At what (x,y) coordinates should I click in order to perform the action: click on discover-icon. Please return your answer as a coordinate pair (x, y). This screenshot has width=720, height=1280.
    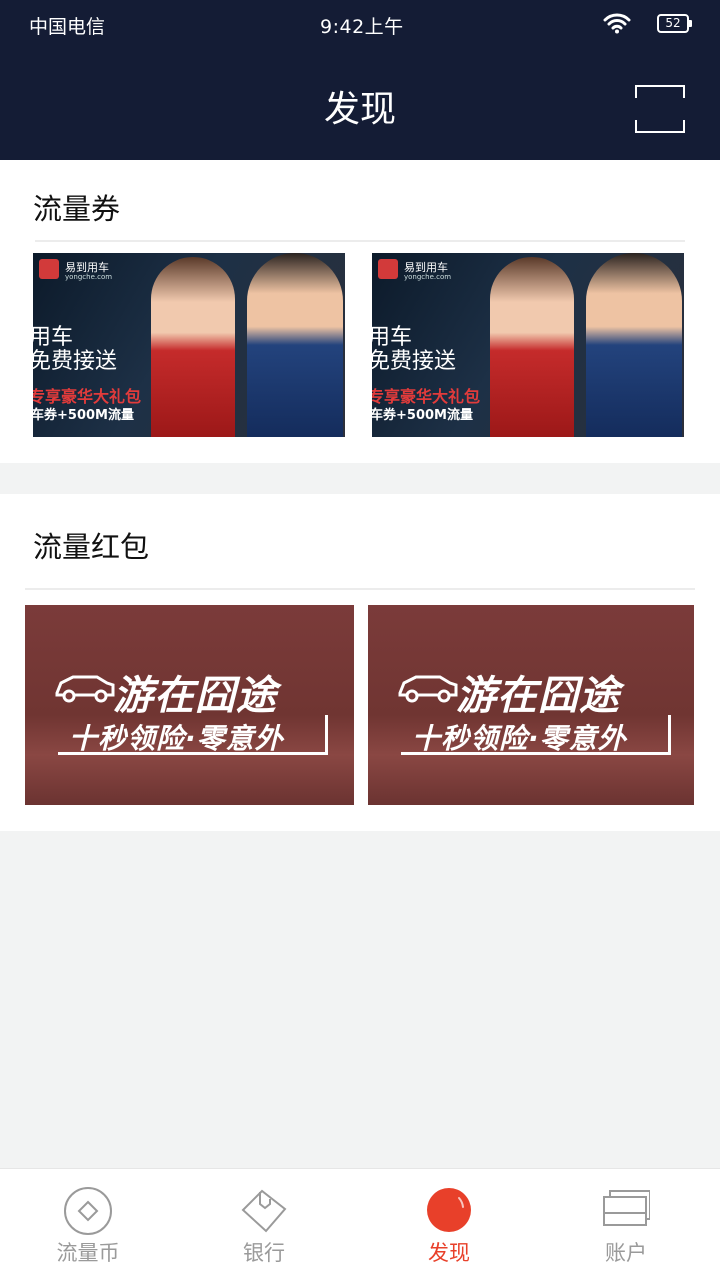
    Looking at the image, I should click on (449, 1210).